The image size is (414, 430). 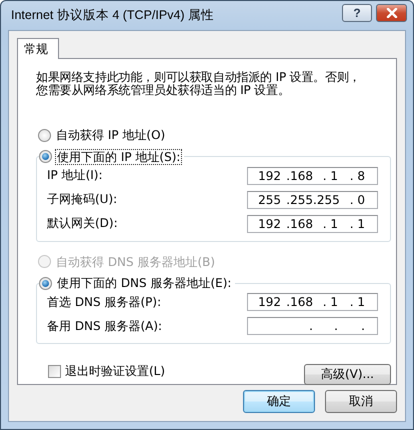 I want to click on ip-octet: . 8, so click(x=356, y=176).